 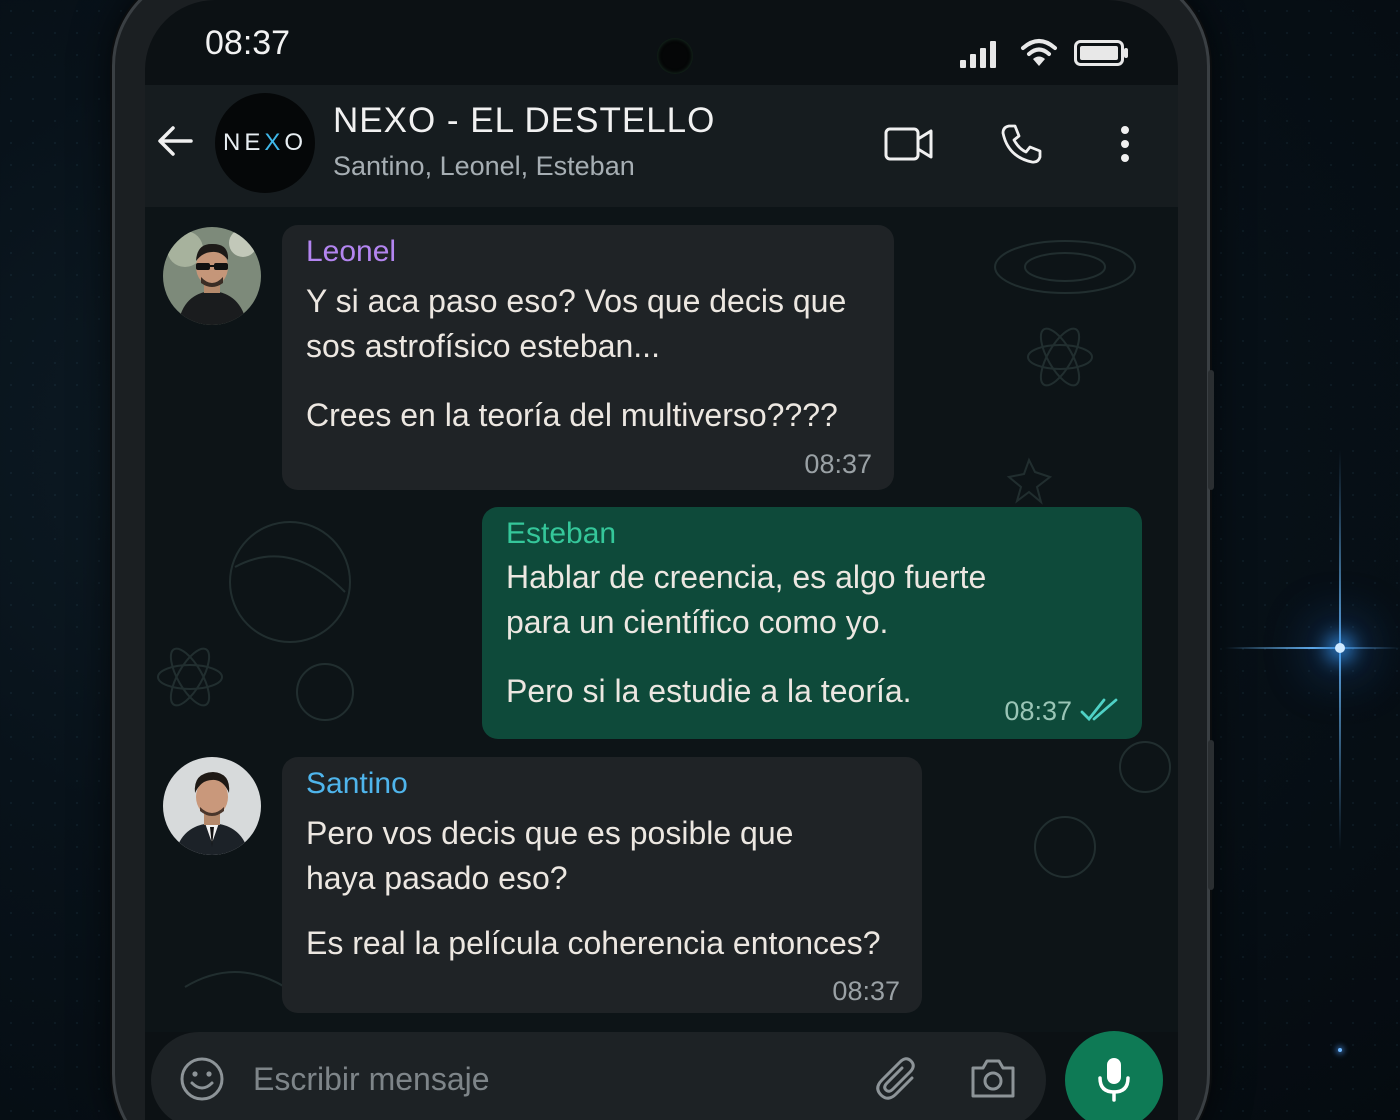 I want to click on avatar-leonel-image, so click(x=212, y=276).